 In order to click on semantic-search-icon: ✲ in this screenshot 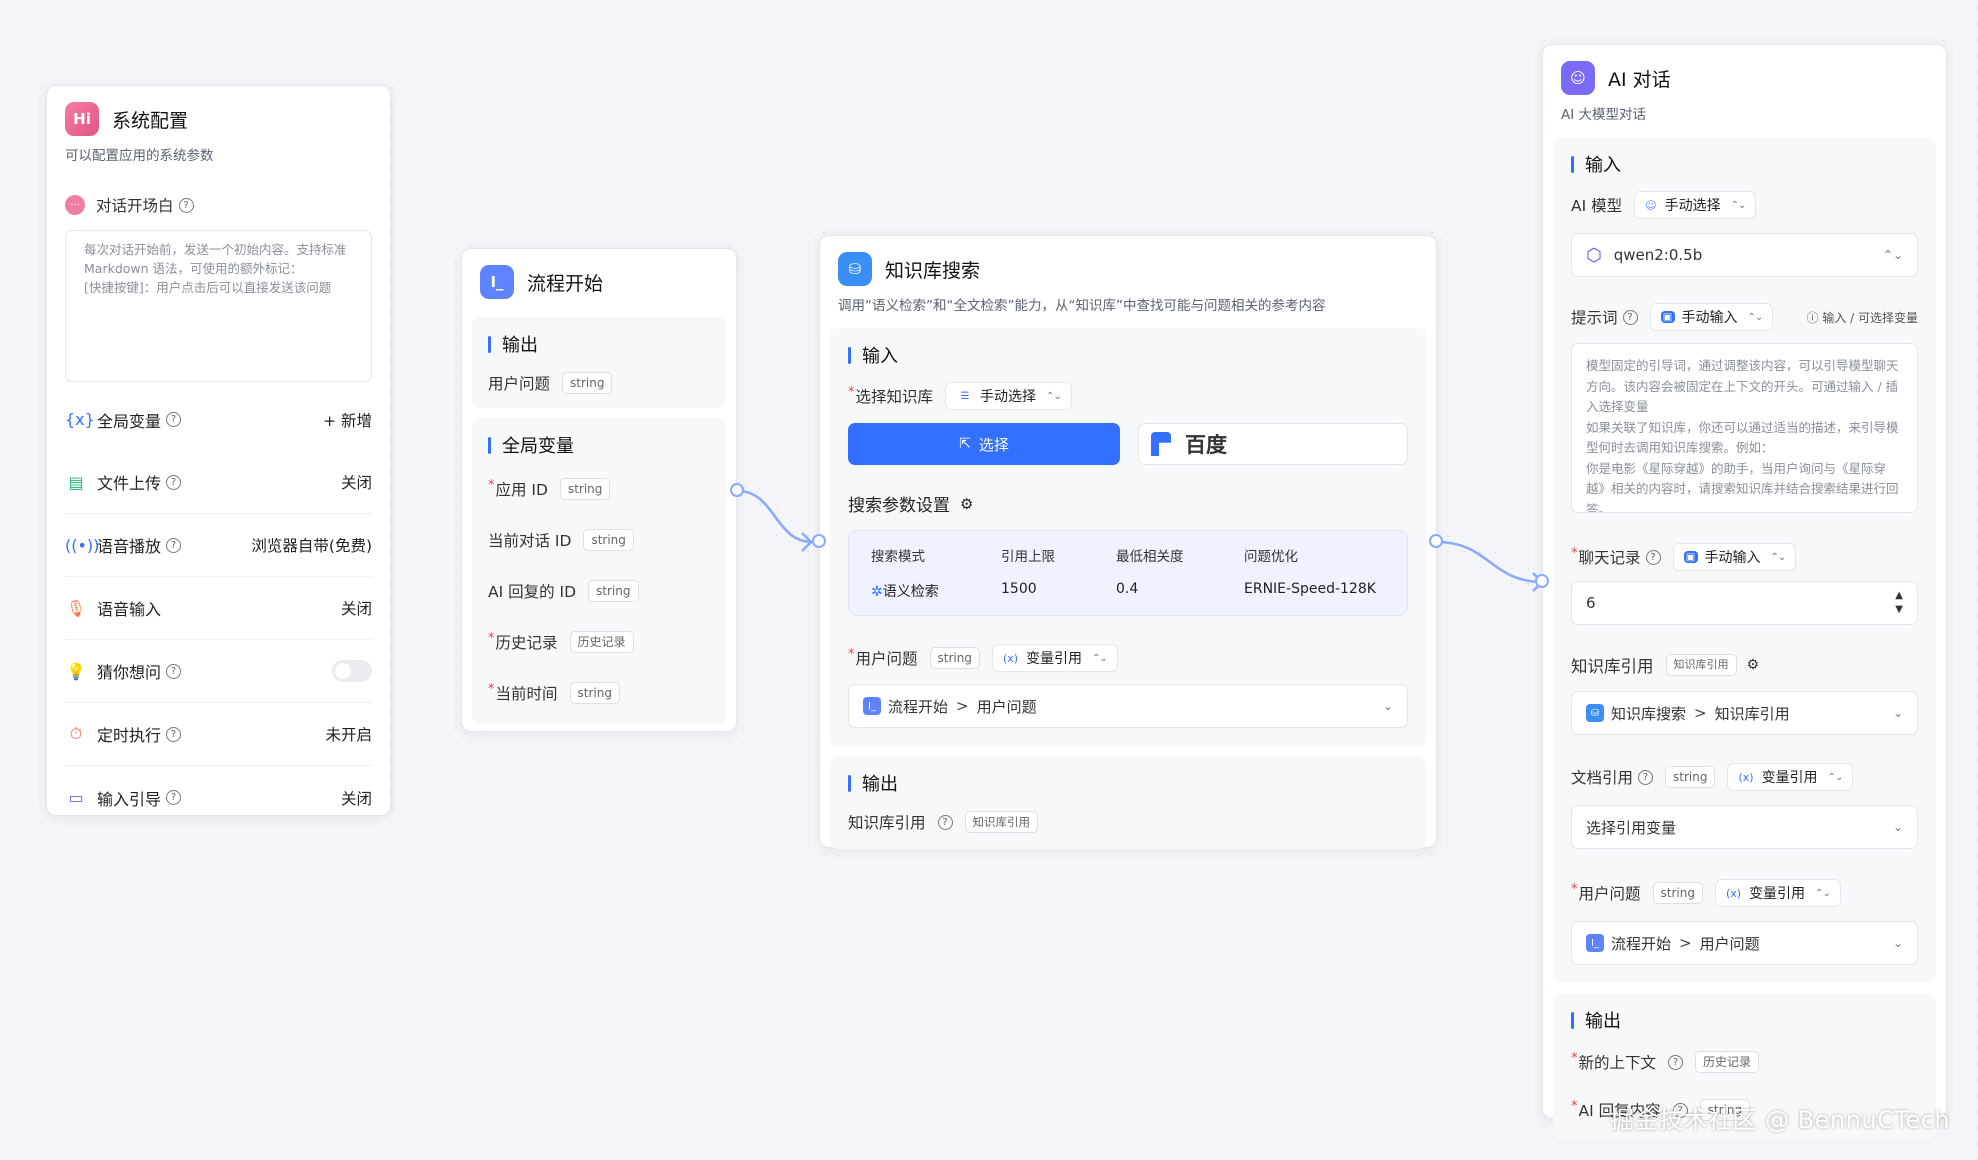, I will do `click(877, 592)`.